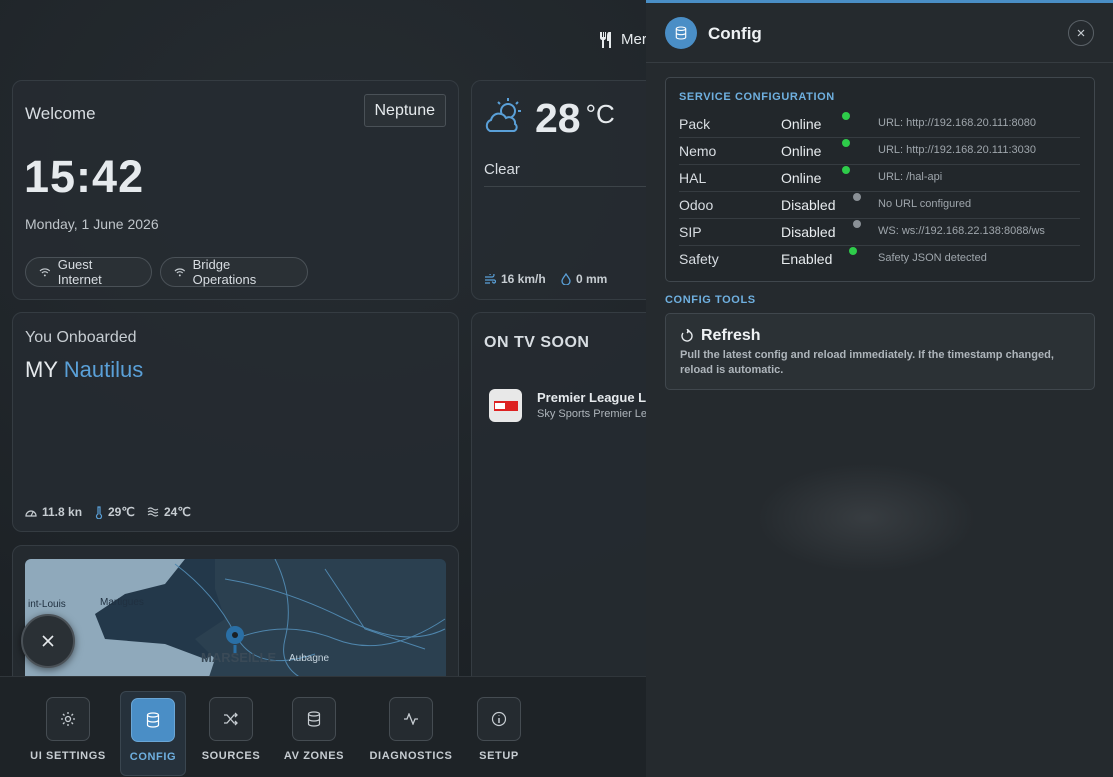  Describe the element at coordinates (757, 97) in the screenshot. I see `service-heading: SERVICE CONFIGURATION` at that location.